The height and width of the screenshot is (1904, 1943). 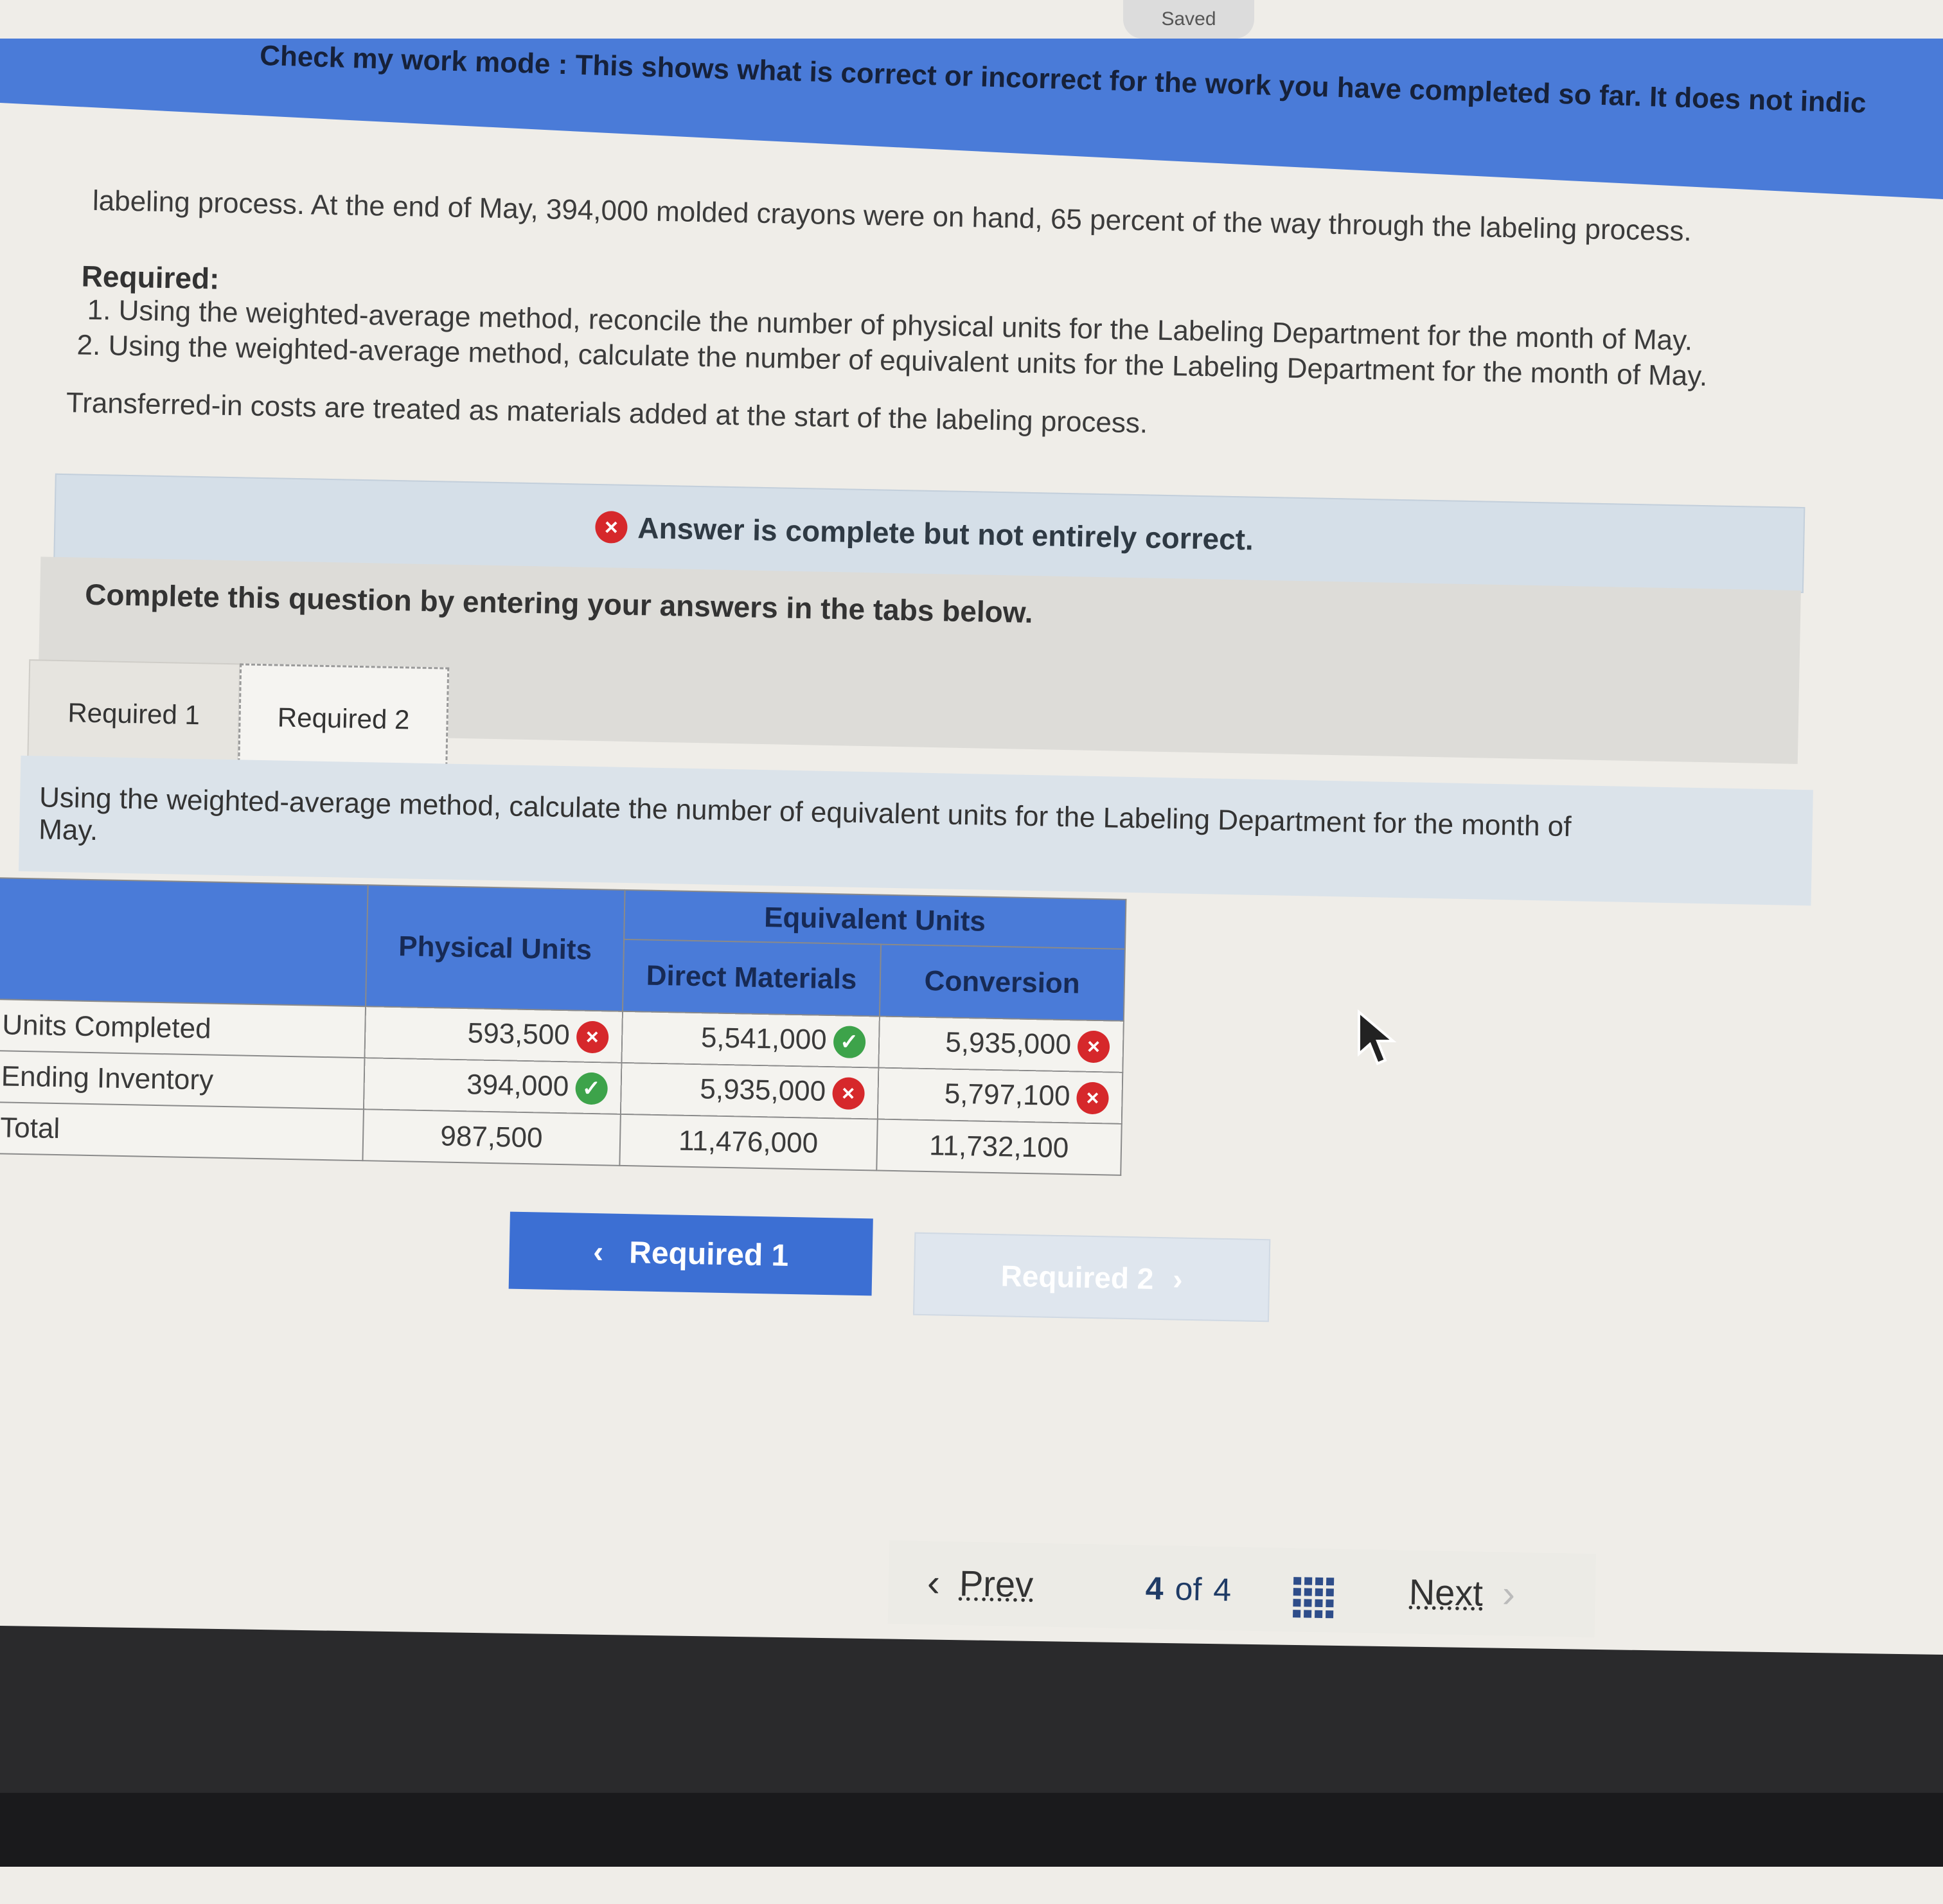 I want to click on of-label: of, so click(x=1188, y=1589).